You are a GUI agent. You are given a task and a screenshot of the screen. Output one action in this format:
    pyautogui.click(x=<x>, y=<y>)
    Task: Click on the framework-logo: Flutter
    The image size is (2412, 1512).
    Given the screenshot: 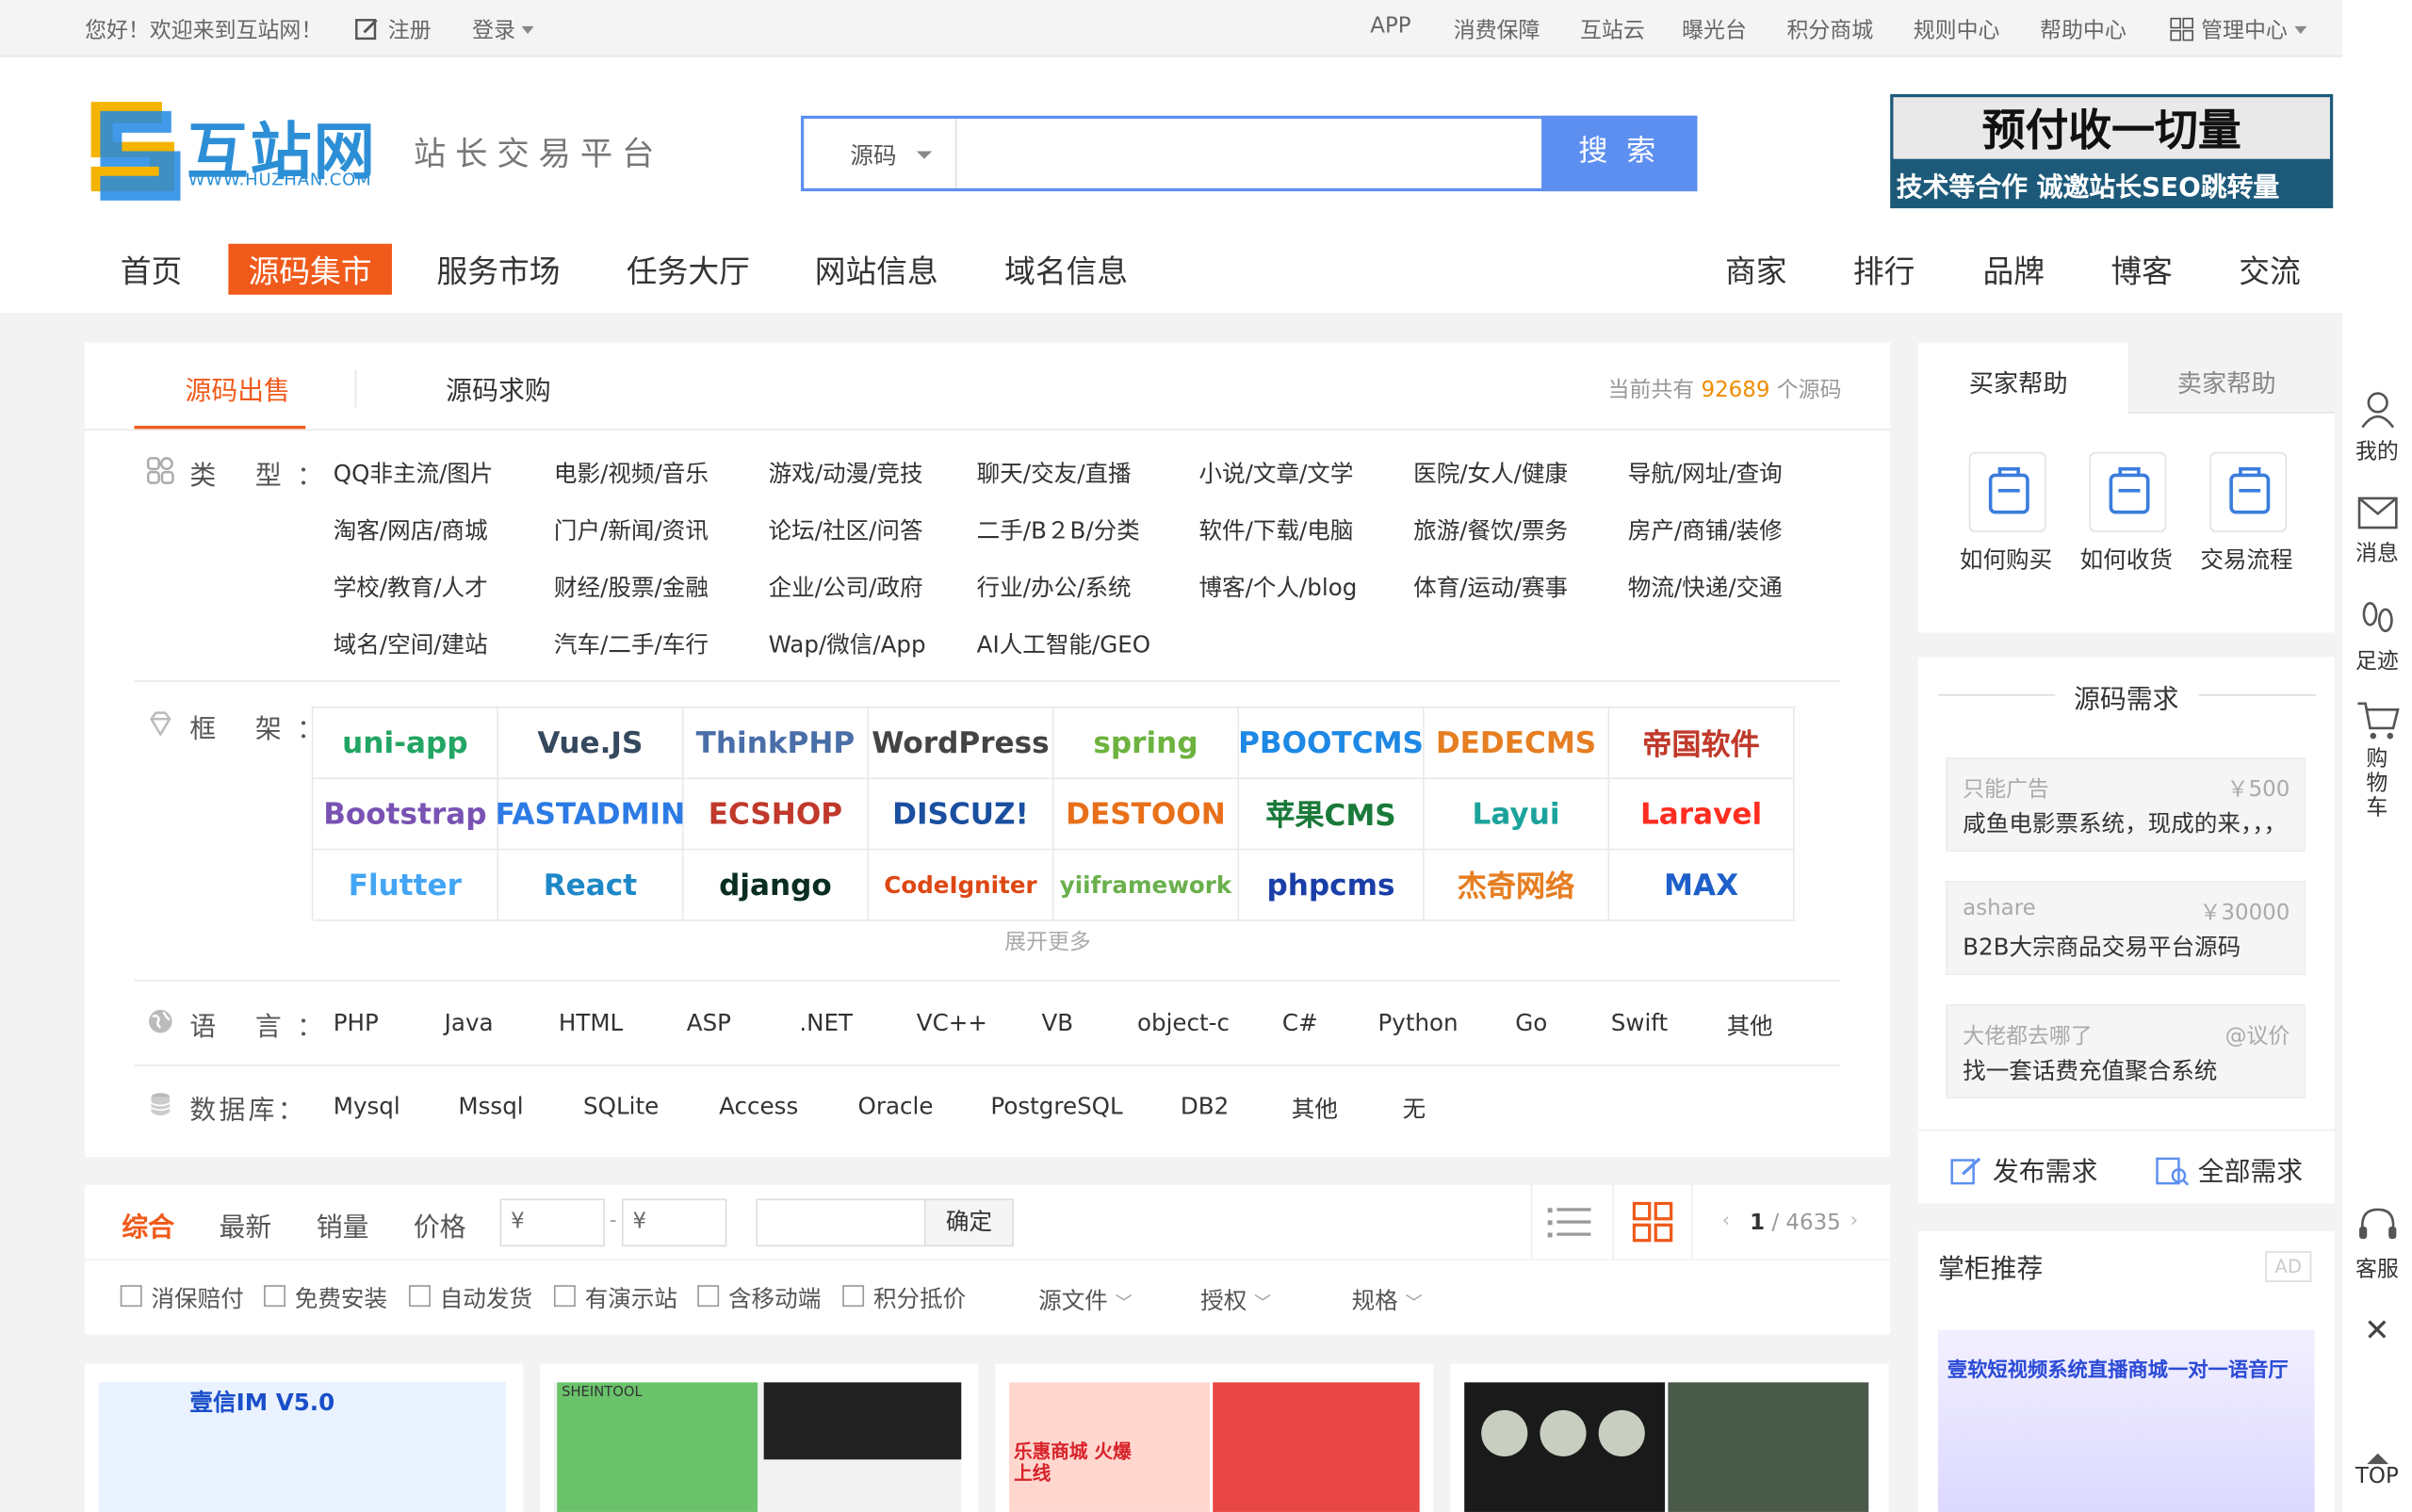 What is the action you would take?
    pyautogui.click(x=405, y=885)
    